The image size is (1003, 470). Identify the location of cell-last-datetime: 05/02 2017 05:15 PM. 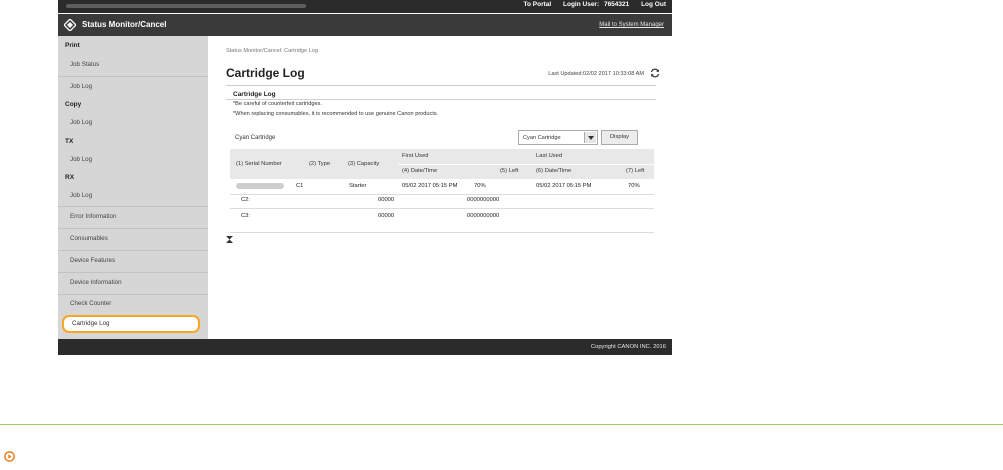
(564, 186).